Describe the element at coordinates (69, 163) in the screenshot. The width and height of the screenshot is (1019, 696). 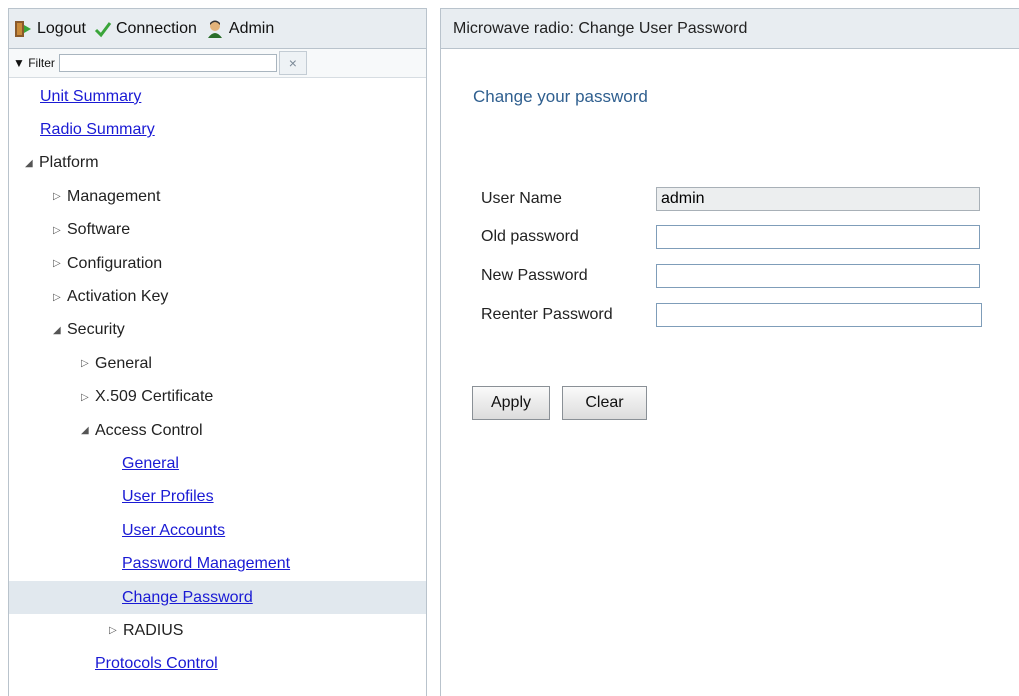
I see `tree-item-label: Platform` at that location.